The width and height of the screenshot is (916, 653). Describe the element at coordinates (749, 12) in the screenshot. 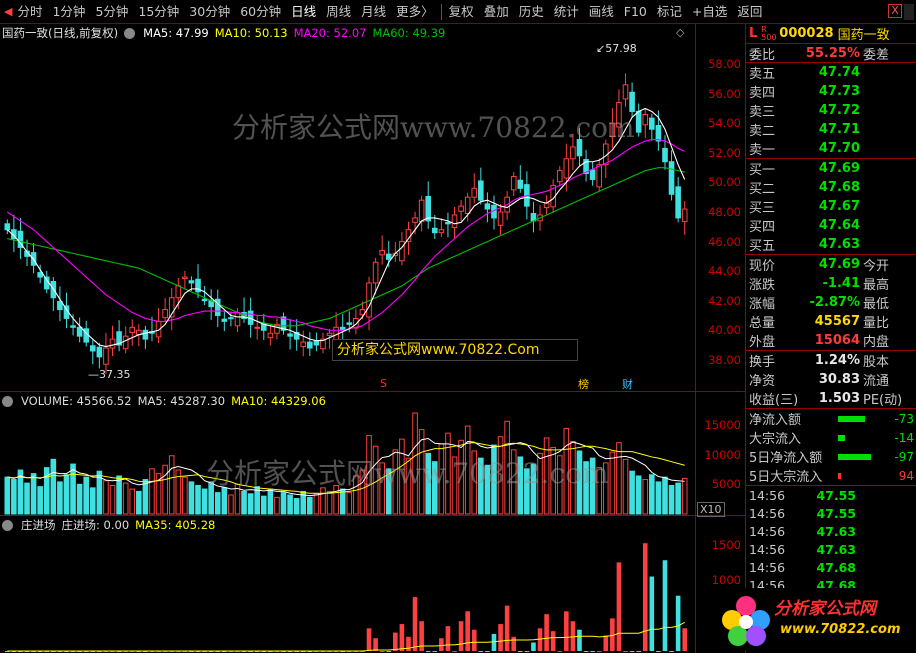

I see `toolbar-btn-18: 返回` at that location.